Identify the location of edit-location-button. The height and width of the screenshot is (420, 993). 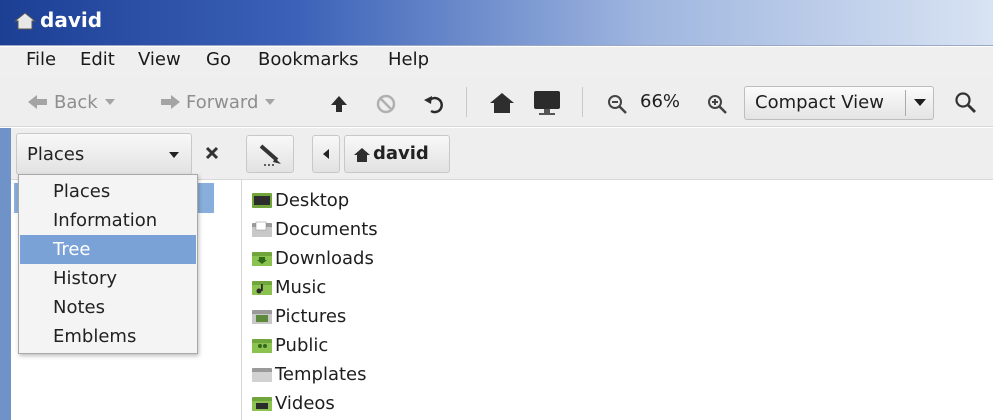
(270, 154).